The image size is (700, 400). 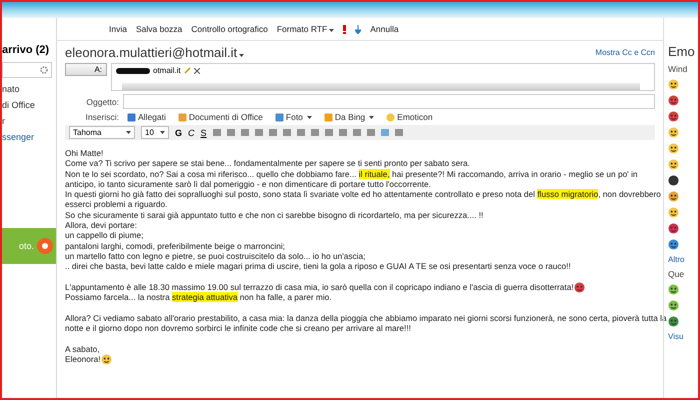 I want to click on format-button: C, so click(x=191, y=133).